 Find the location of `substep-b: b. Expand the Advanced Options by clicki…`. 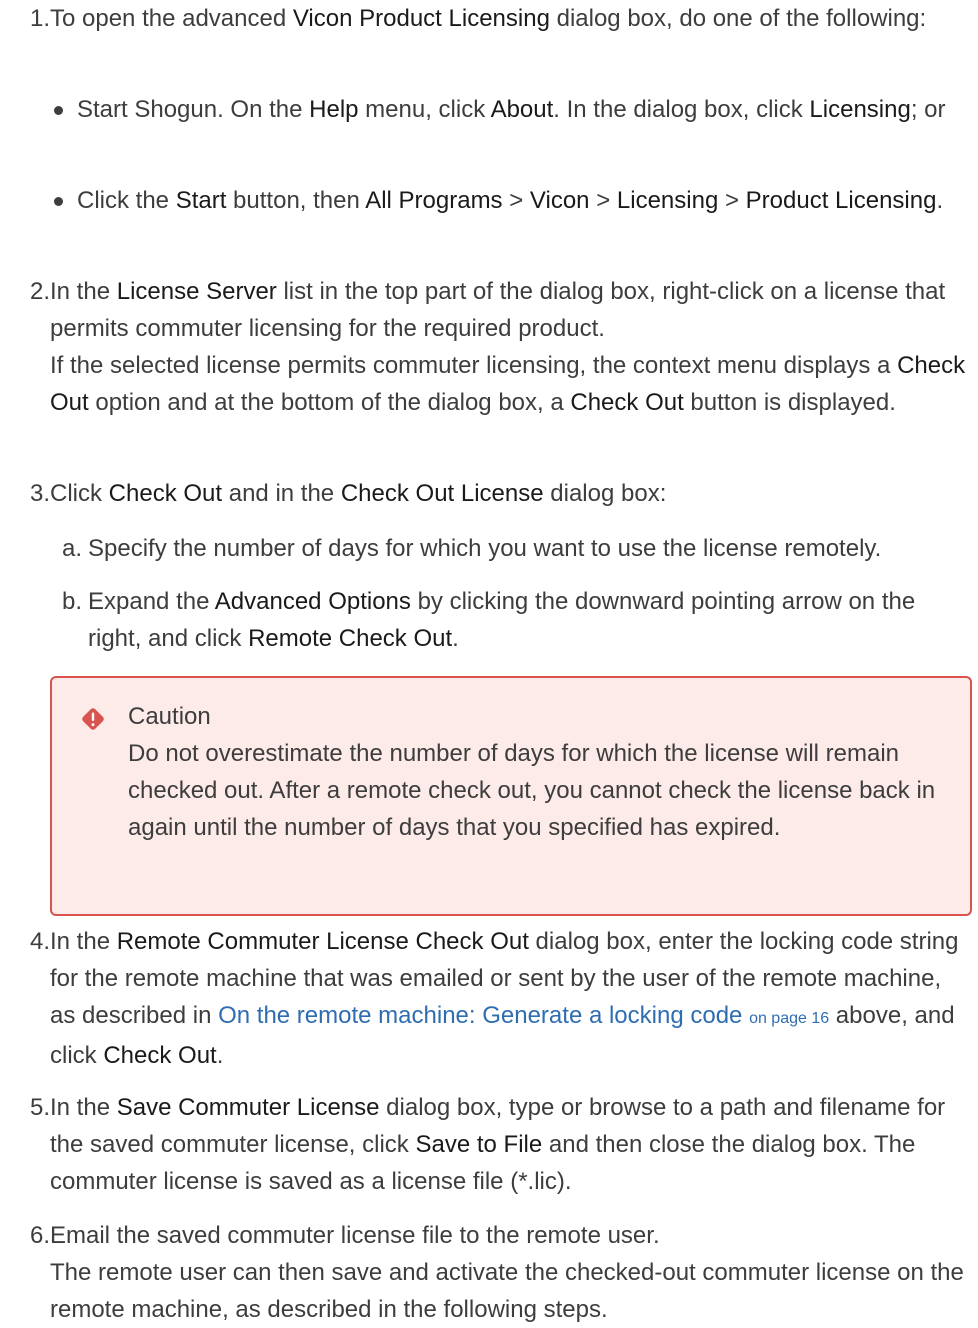

substep-b: b. Expand the Advanced Options by clicki… is located at coordinates (518, 620).